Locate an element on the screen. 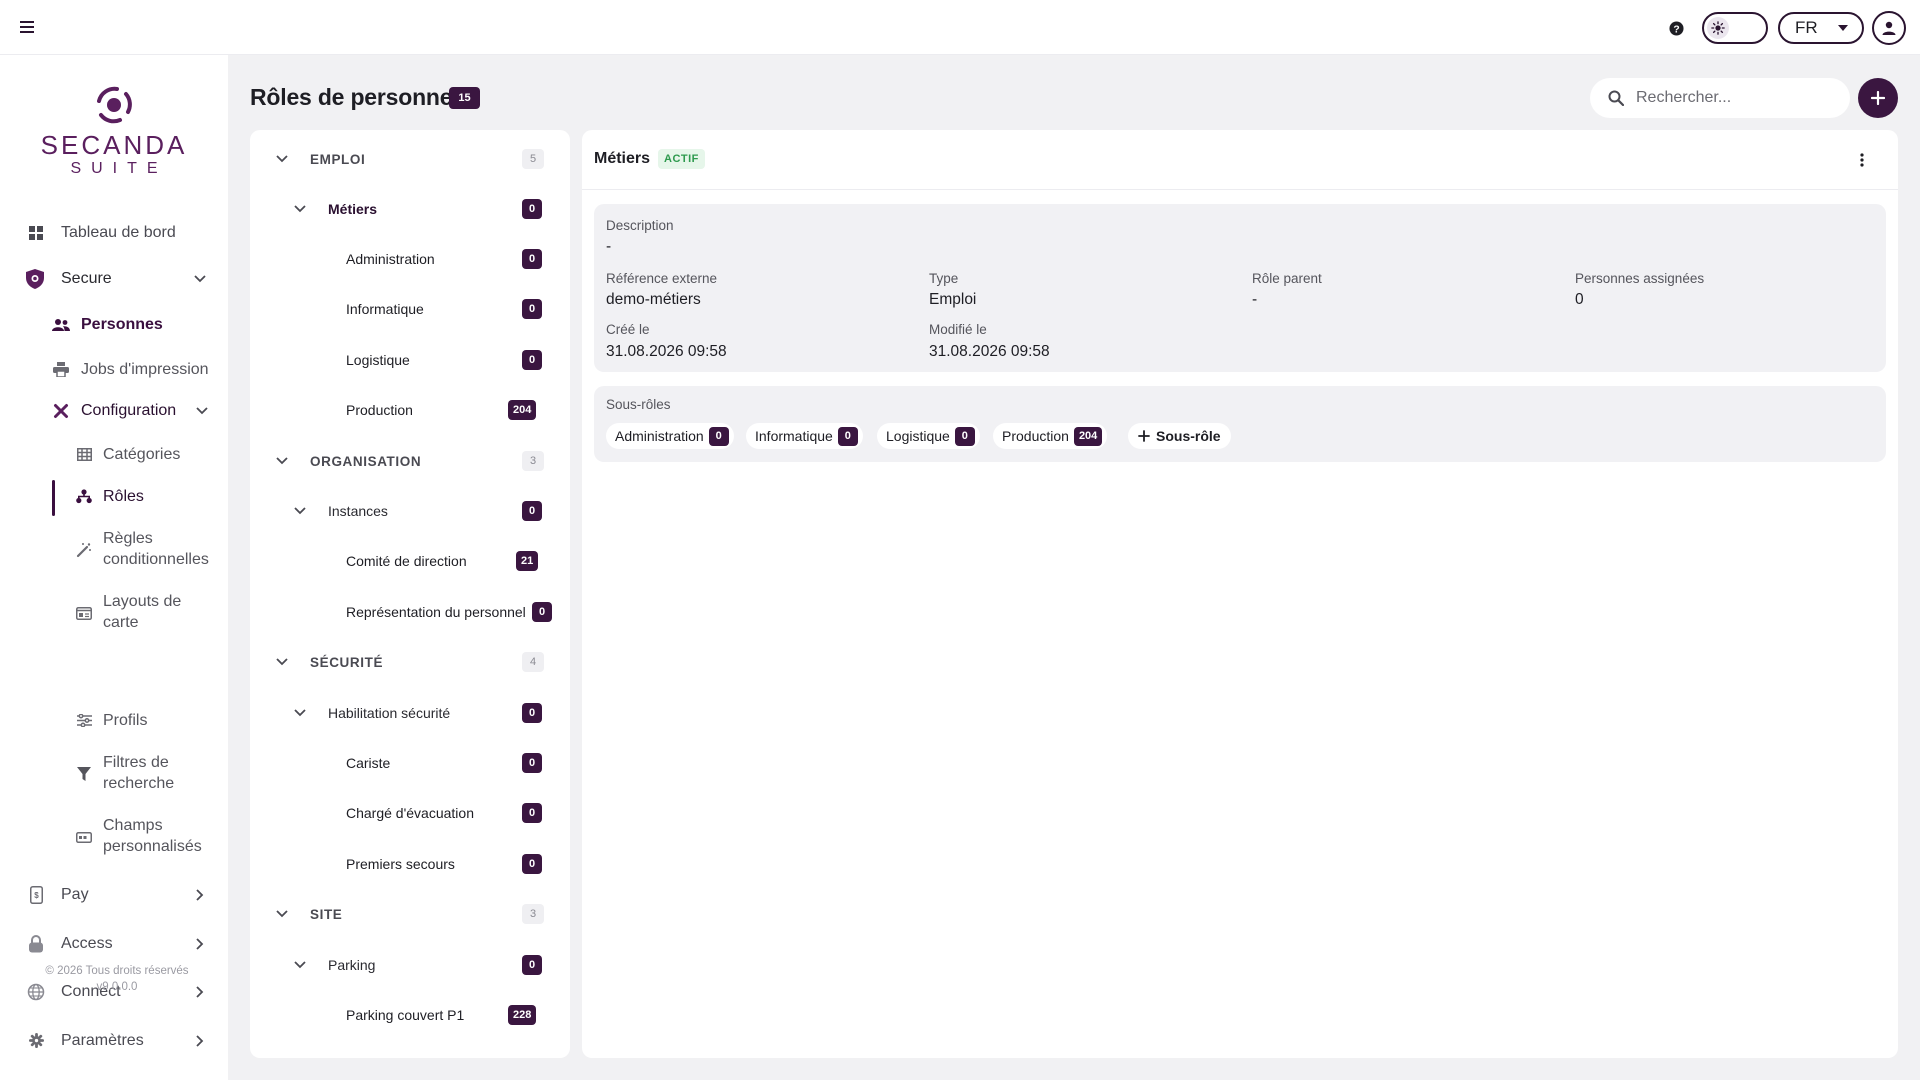 Image resolution: width=1920 pixels, height=1080 pixels. subrole-chip-label: Administration is located at coordinates (659, 436).